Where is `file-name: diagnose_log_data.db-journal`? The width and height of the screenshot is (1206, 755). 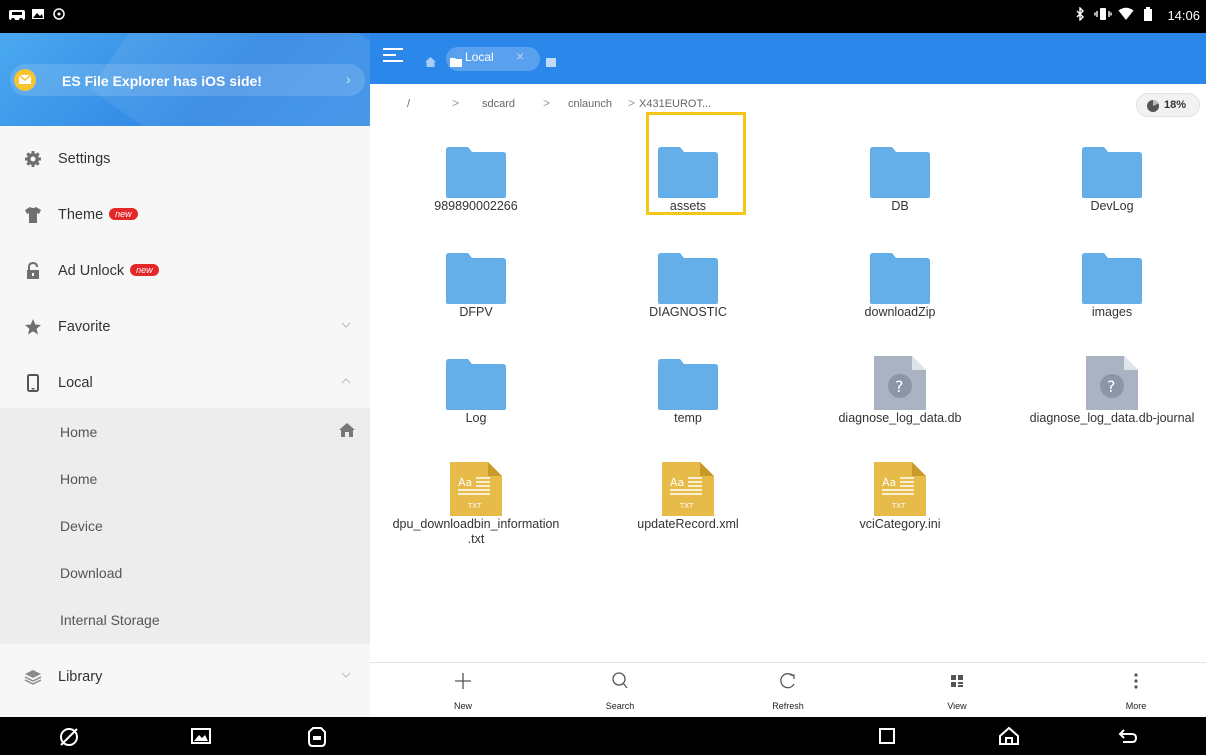 file-name: diagnose_log_data.db-journal is located at coordinates (1112, 418).